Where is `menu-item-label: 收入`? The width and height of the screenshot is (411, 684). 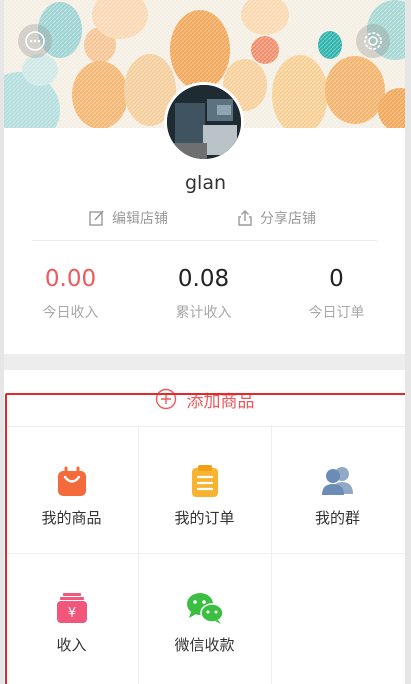 menu-item-label: 收入 is located at coordinates (71, 645).